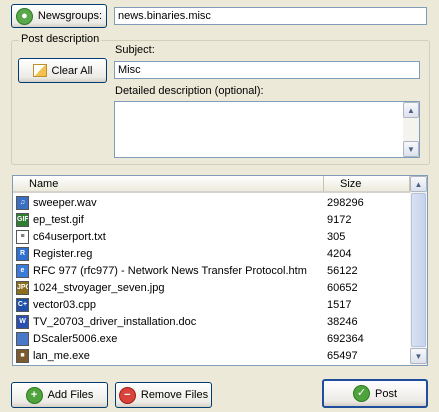  Describe the element at coordinates (210, 339) in the screenshot. I see `file-row: DScaler5006.exe 692364` at that location.